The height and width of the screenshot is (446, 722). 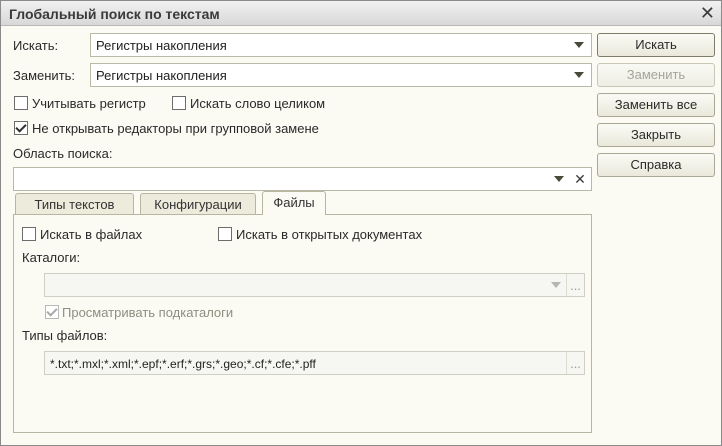 What do you see at coordinates (656, 75) in the screenshot?
I see `replace-button: Заменить` at bounding box center [656, 75].